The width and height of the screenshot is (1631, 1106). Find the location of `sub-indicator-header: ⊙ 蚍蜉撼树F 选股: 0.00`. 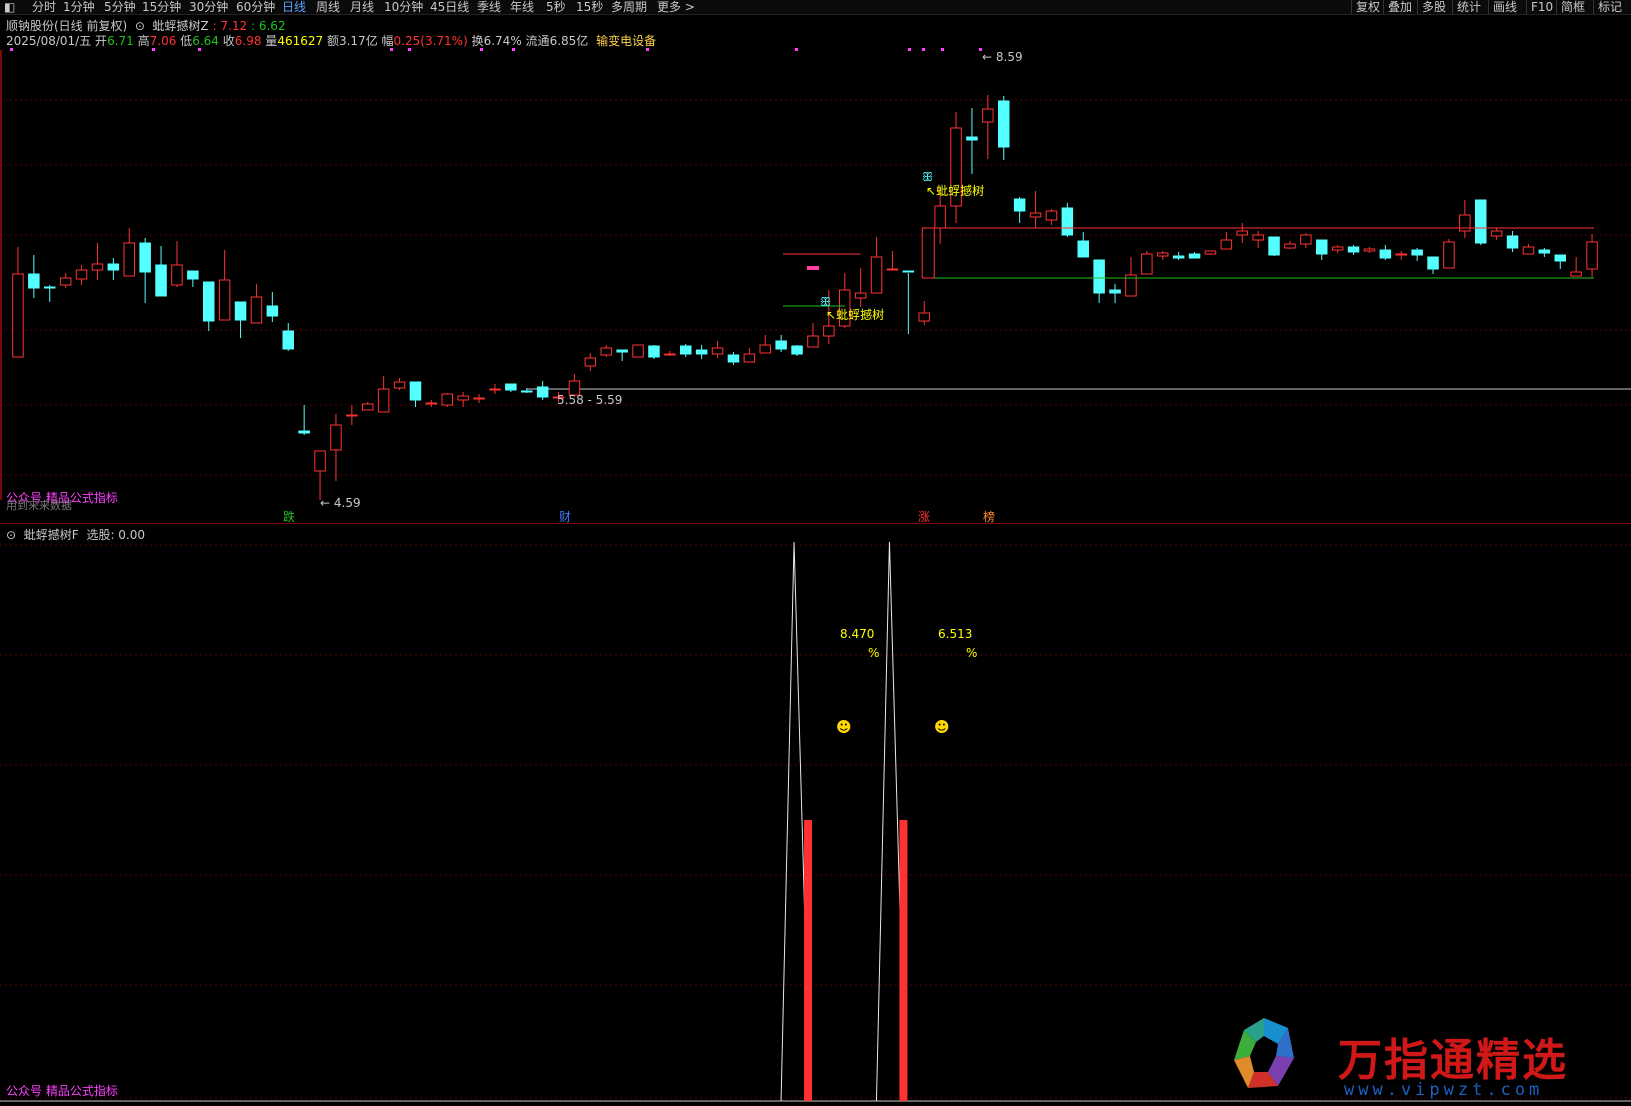

sub-indicator-header: ⊙ 蚍蜉撼树F 选股: 0.00 is located at coordinates (75, 534).